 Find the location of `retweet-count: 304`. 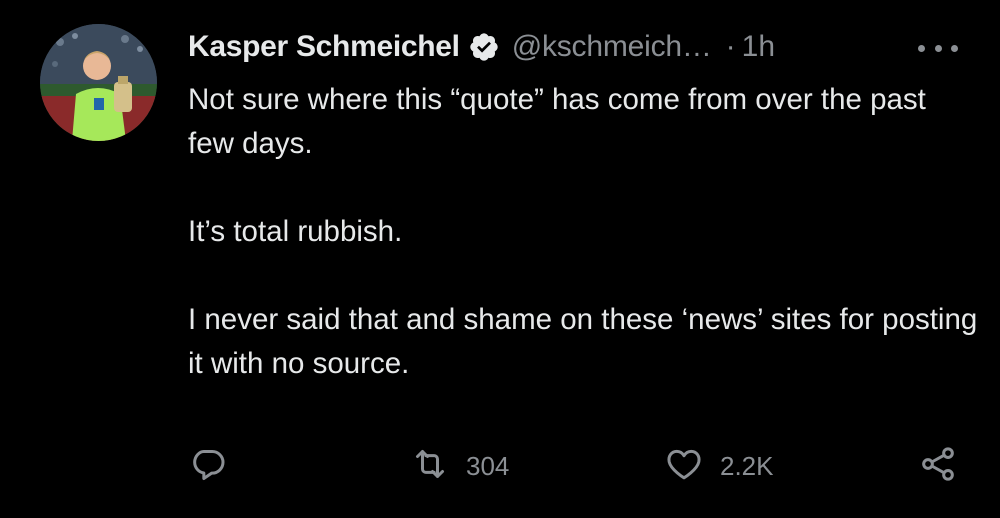

retweet-count: 304 is located at coordinates (488, 465).